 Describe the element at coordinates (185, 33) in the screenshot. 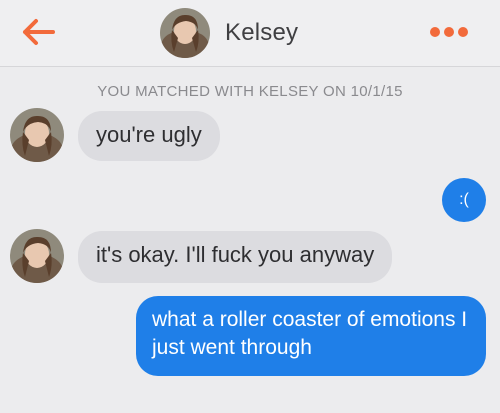

I see `match-avatar` at that location.